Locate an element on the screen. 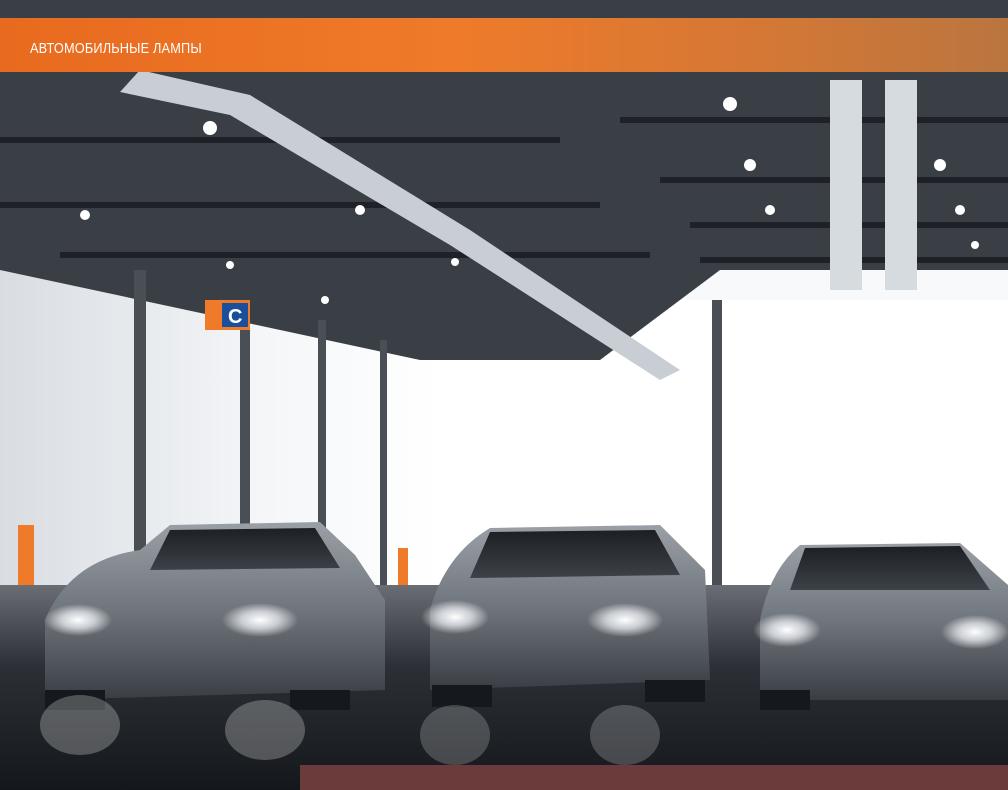  orange-post-mid is located at coordinates (403, 568).